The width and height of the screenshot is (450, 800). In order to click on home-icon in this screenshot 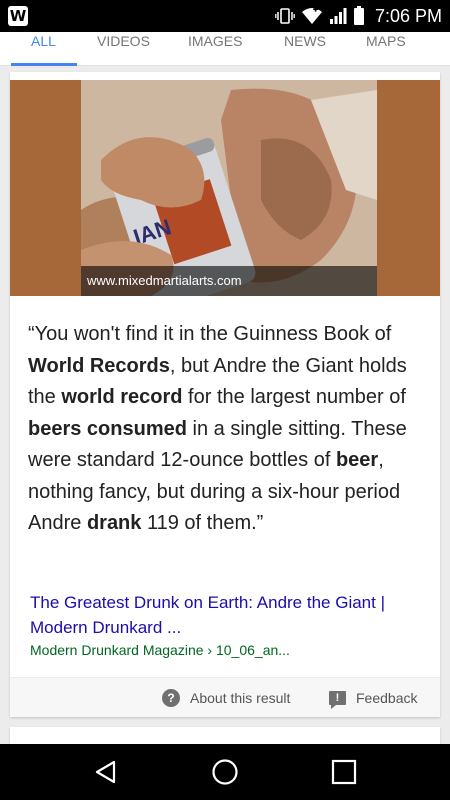, I will do `click(225, 772)`.